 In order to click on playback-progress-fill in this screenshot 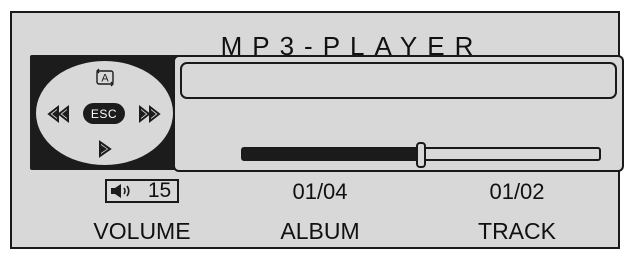, I will do `click(332, 154)`.